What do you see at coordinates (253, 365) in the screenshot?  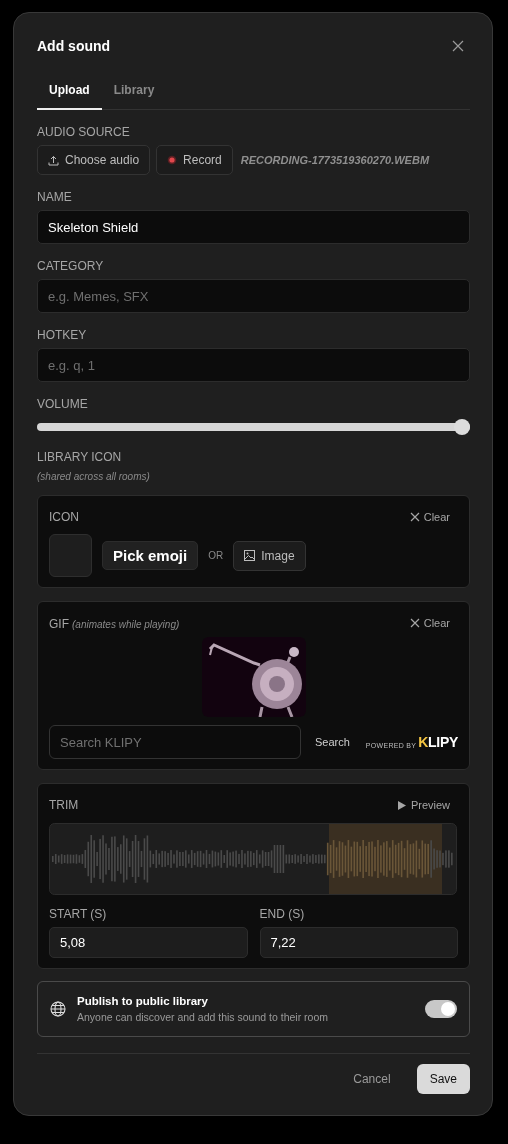 I see `text-field: e.g. q, 1` at bounding box center [253, 365].